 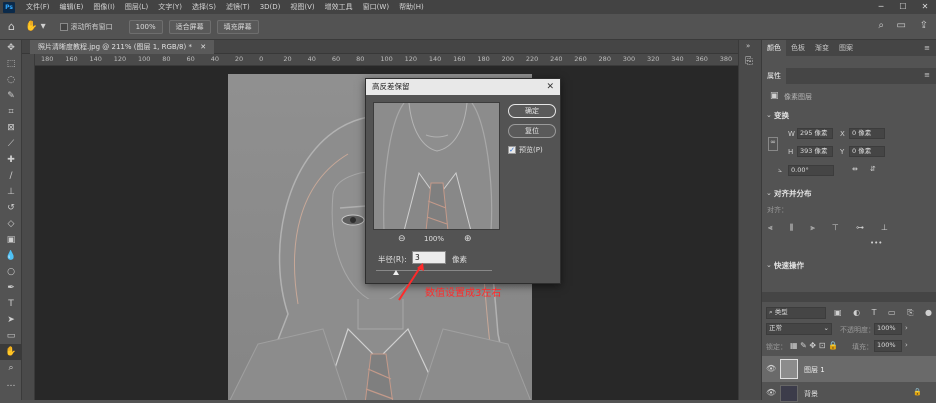 What do you see at coordinates (436, 166) in the screenshot?
I see `filter-preview` at bounding box center [436, 166].